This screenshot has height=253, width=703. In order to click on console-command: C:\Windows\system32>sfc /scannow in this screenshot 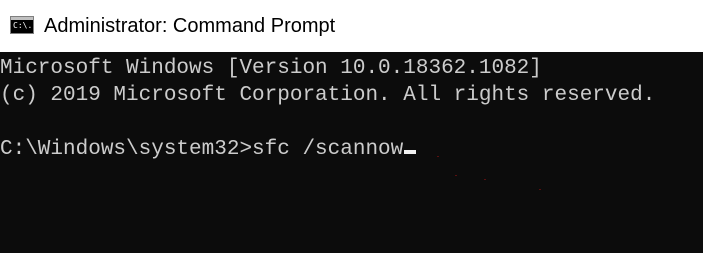, I will do `click(202, 149)`.